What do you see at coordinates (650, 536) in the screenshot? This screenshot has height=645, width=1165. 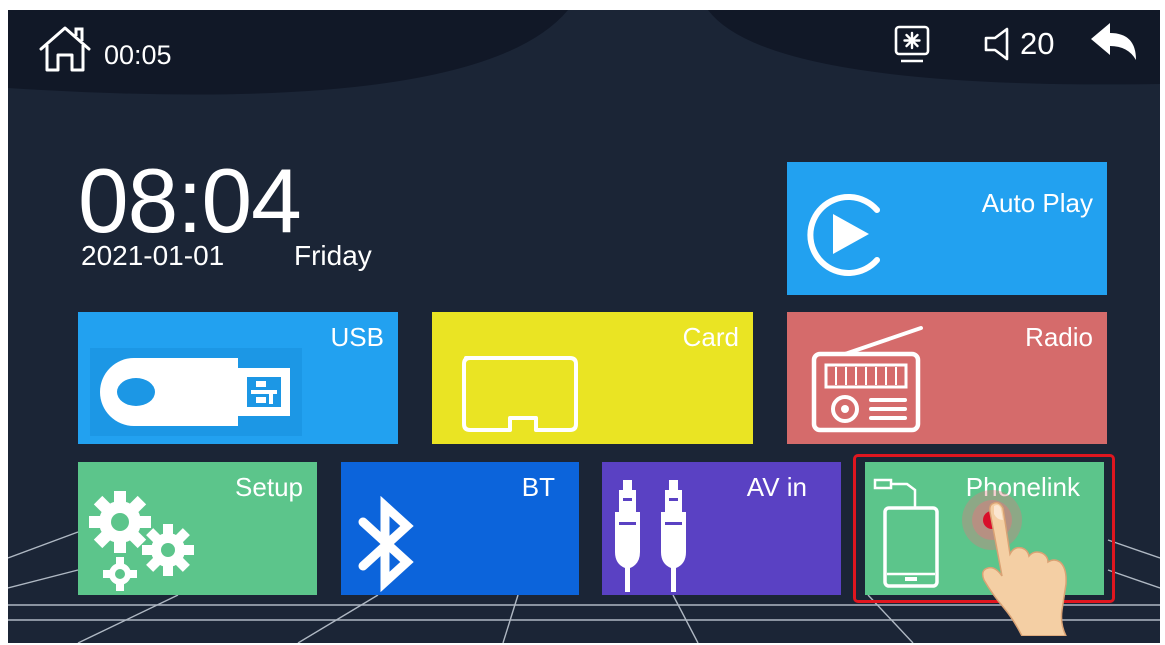 I see `av-connectors-icon` at bounding box center [650, 536].